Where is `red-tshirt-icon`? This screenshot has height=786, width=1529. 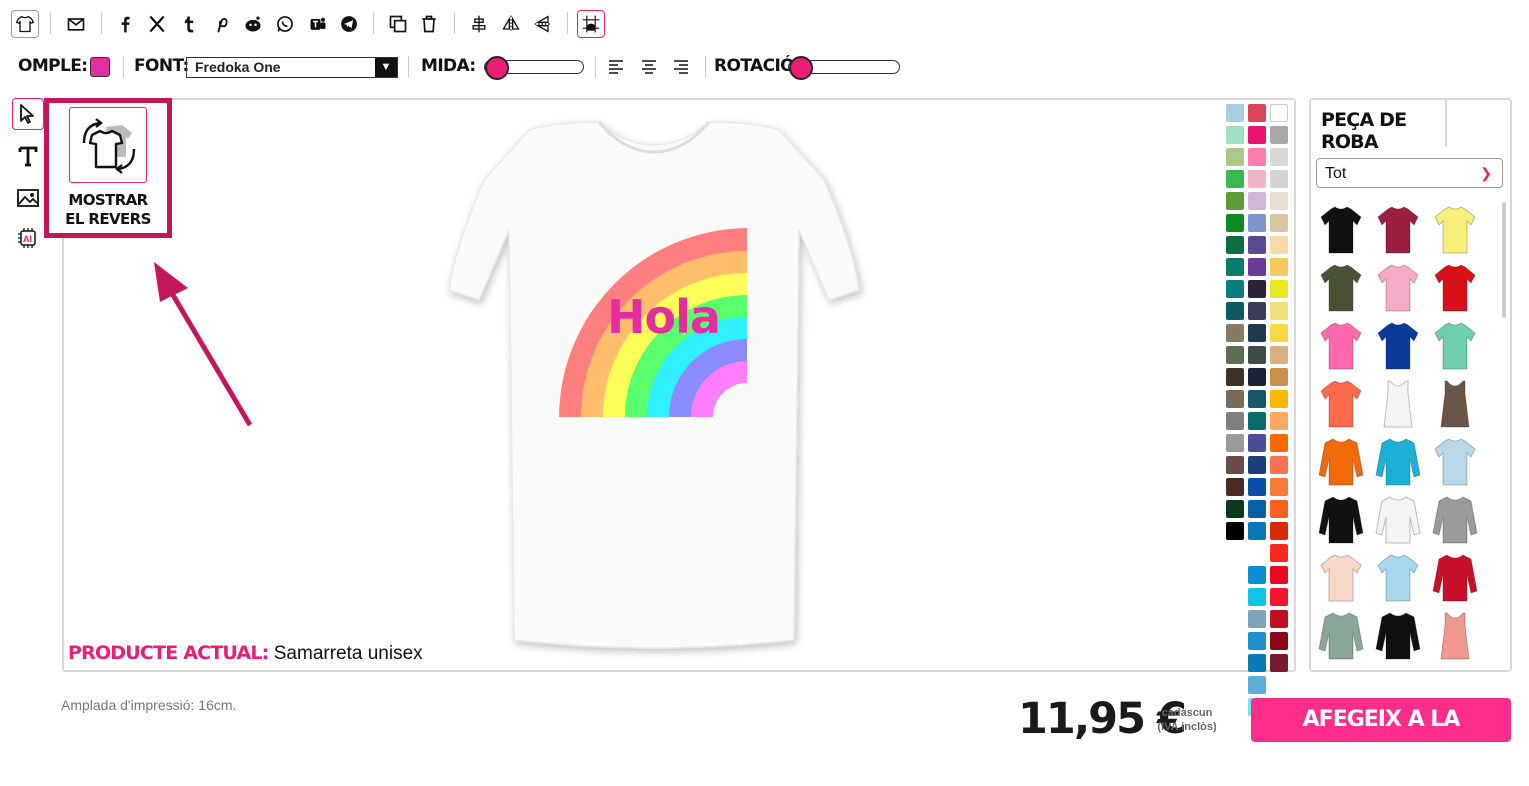
red-tshirt-icon is located at coordinates (1455, 287).